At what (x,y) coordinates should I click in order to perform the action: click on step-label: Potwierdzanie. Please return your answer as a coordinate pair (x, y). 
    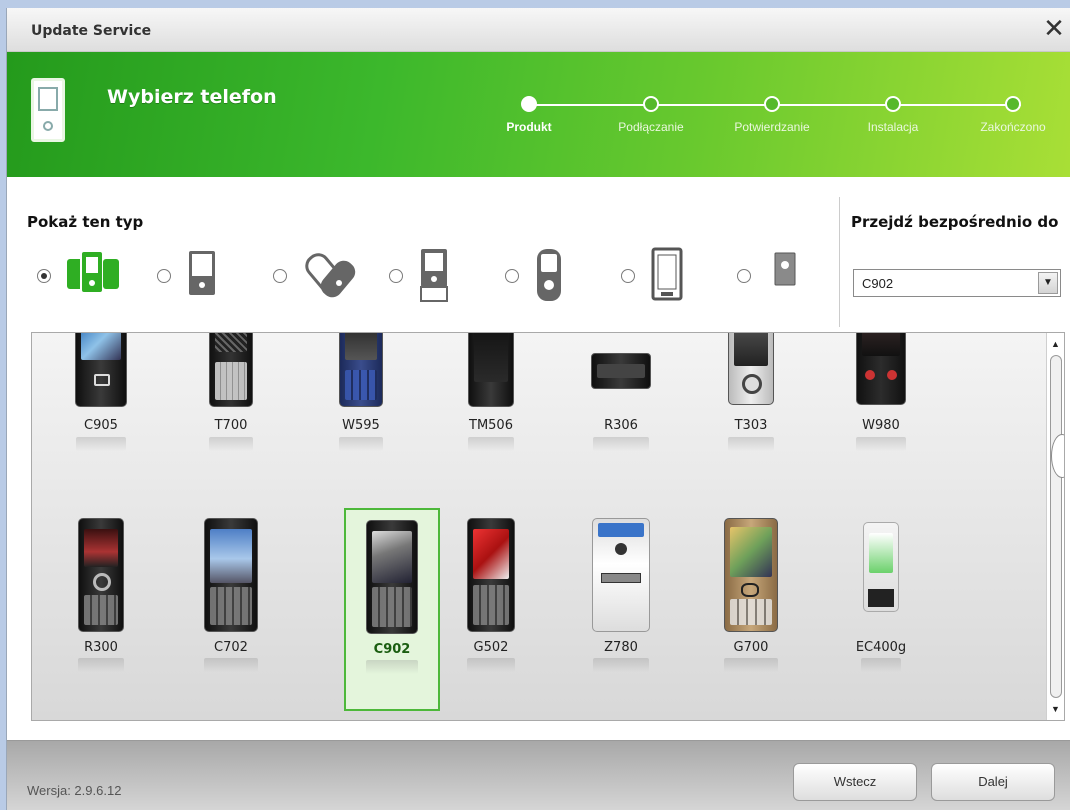
    Looking at the image, I should click on (772, 127).